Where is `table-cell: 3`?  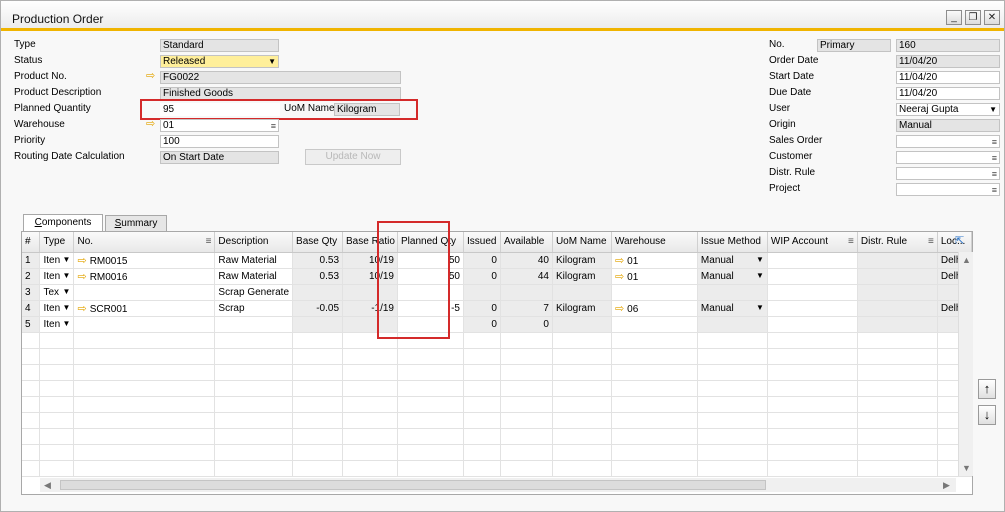 table-cell: 3 is located at coordinates (31, 292).